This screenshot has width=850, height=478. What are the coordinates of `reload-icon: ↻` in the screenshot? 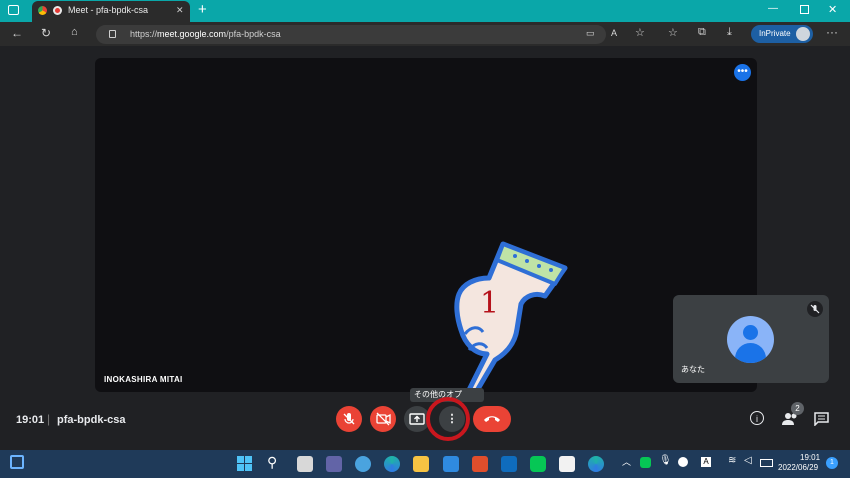 It's located at (46, 33).